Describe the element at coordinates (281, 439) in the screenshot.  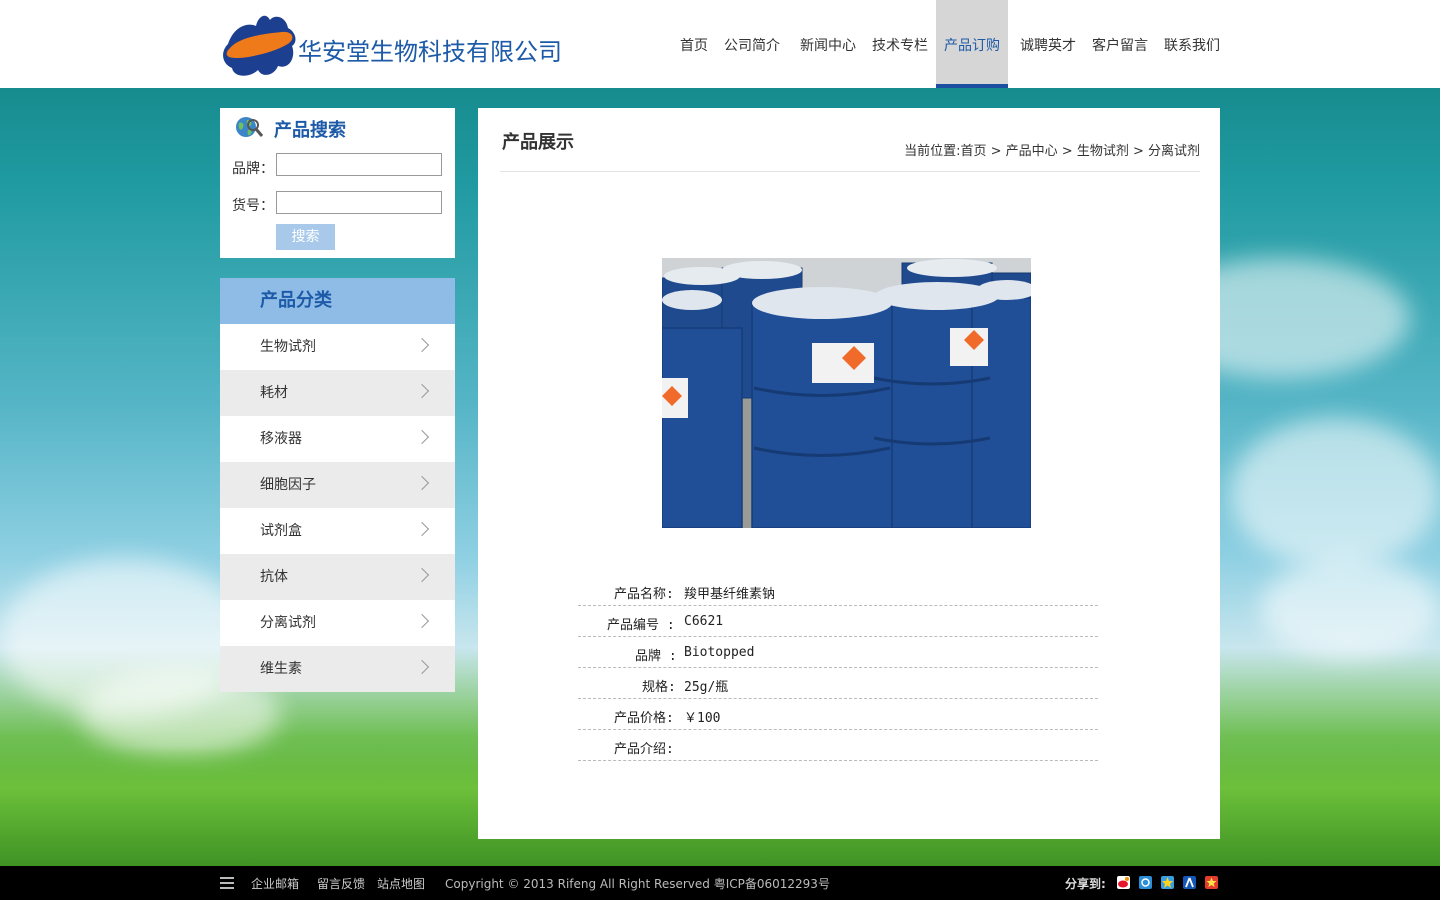
I see `category-label: 移液器` at that location.